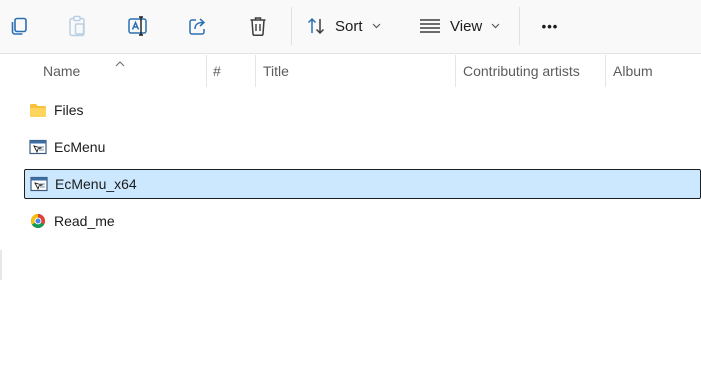  Describe the element at coordinates (80, 147) in the screenshot. I see `file-name: EcMenu` at that location.